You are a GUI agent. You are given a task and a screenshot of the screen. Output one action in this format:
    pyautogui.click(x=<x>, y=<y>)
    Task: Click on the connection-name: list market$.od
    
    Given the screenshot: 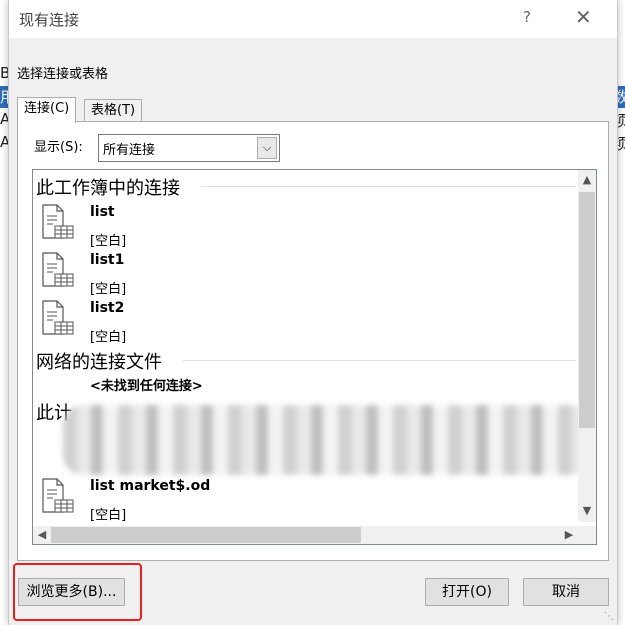 What is the action you would take?
    pyautogui.click(x=150, y=486)
    